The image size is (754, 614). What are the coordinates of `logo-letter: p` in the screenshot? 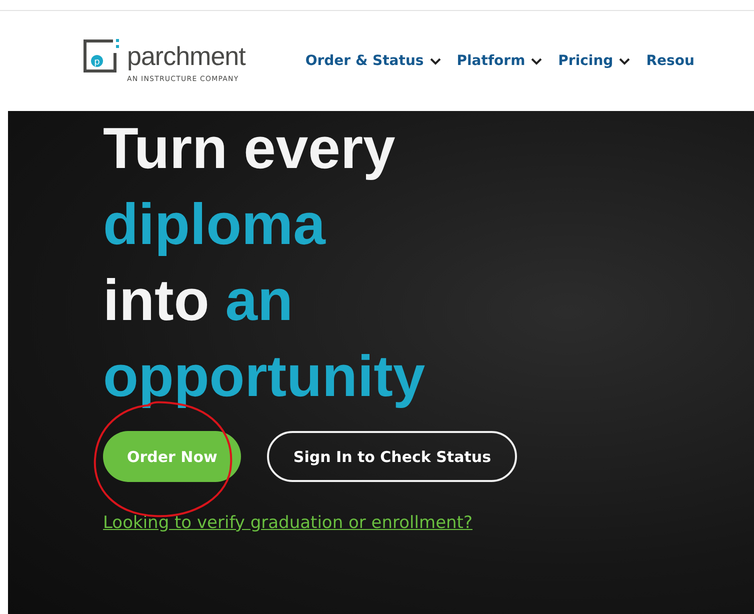 It's located at (97, 63).